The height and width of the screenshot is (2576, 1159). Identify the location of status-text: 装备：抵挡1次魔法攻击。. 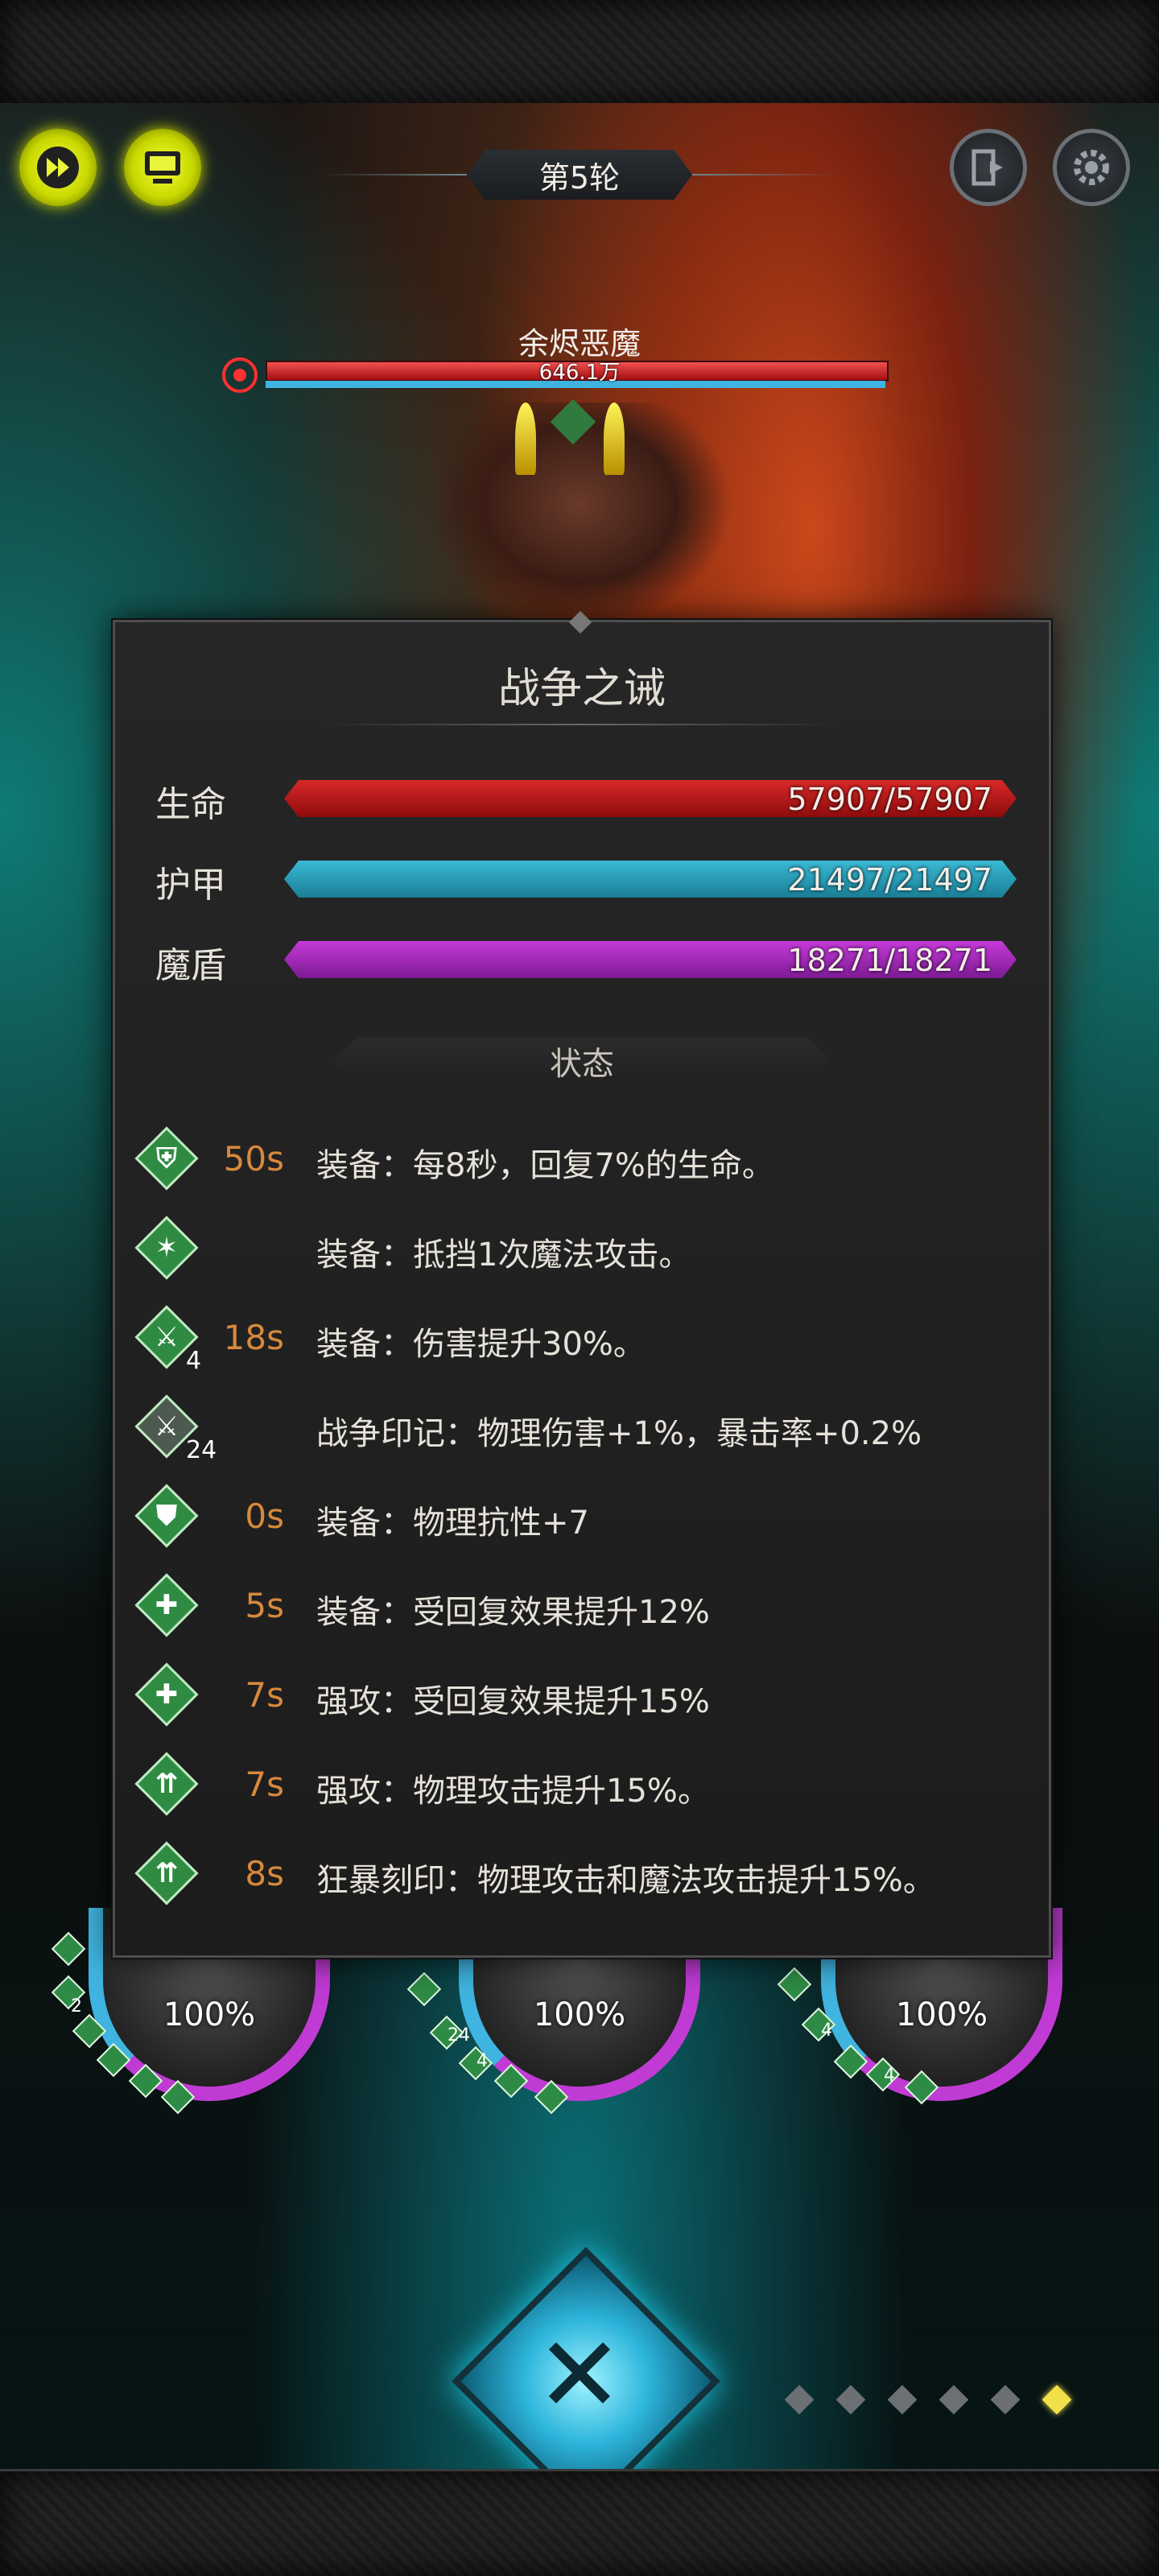
(503, 1255).